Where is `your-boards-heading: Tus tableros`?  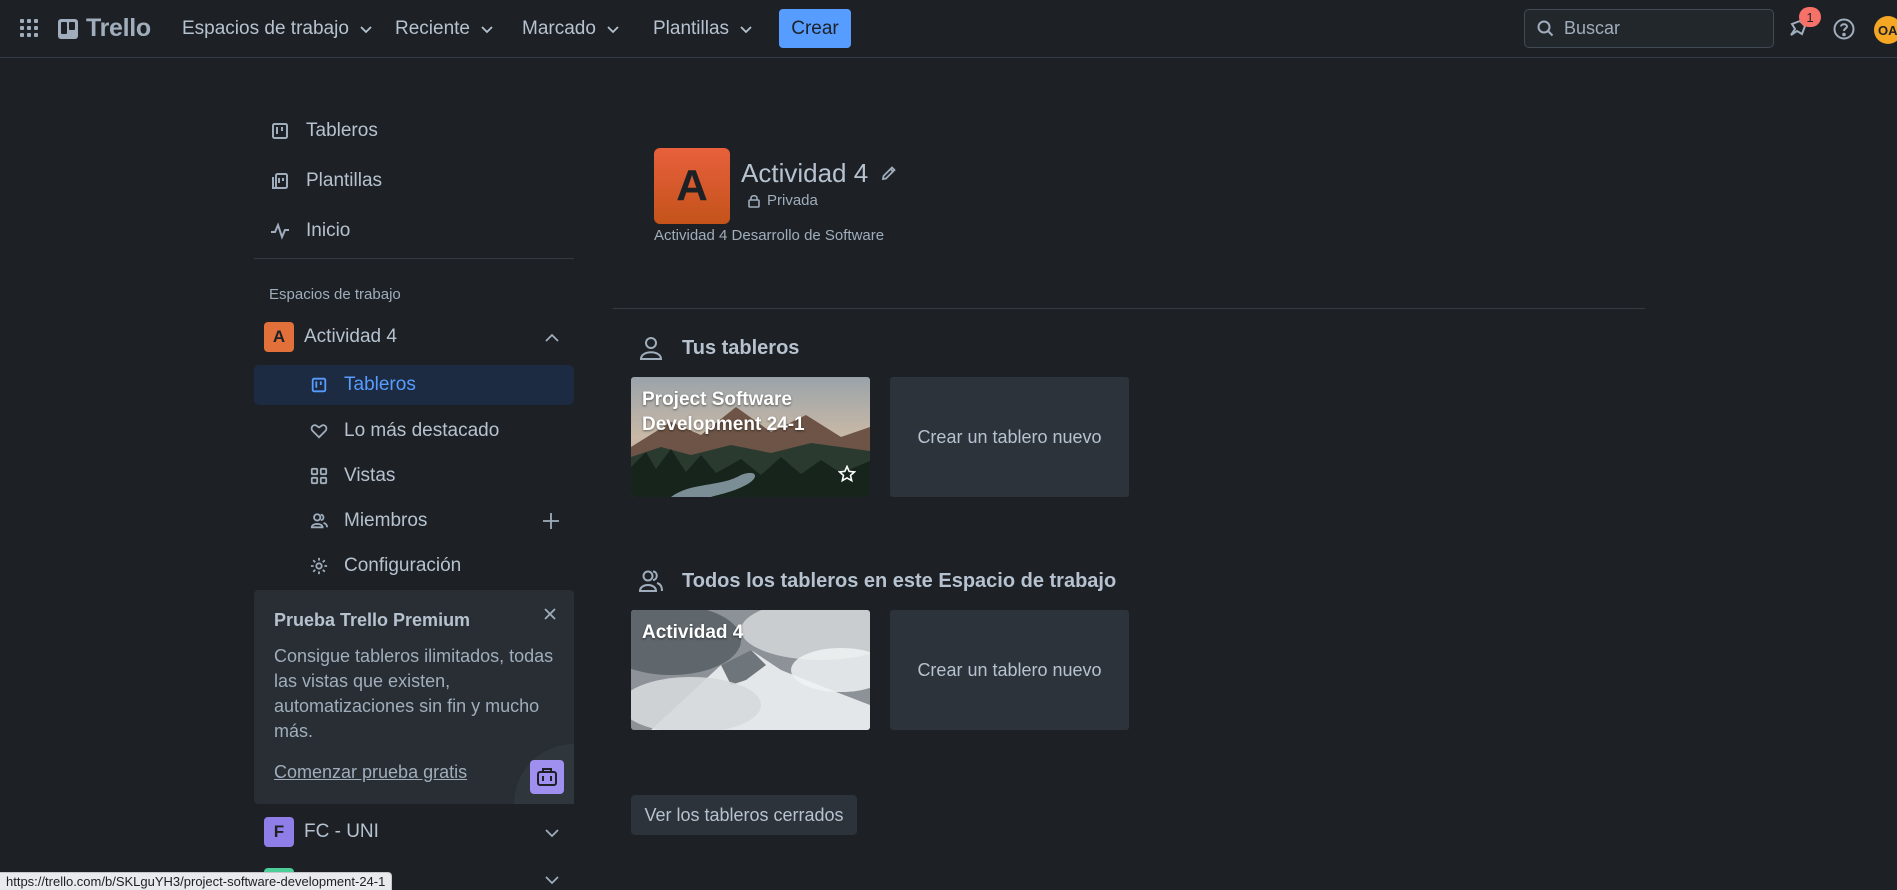
your-boards-heading: Tus tableros is located at coordinates (718, 348).